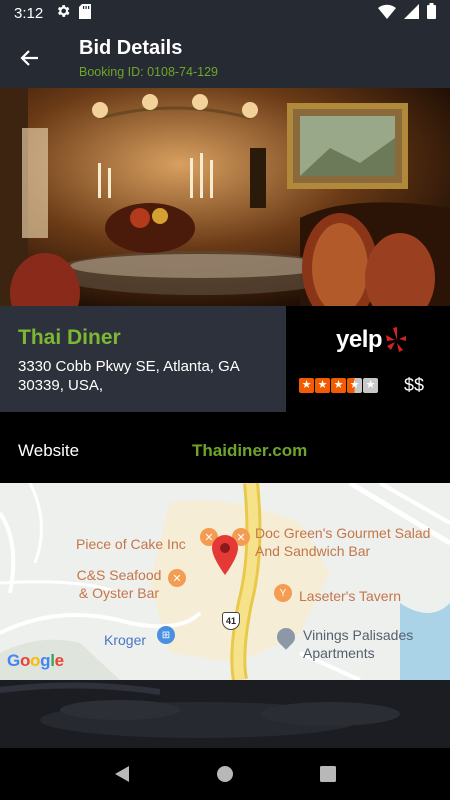  Describe the element at coordinates (166, 635) in the screenshot. I see `shopping-cart-icon: ⊞` at that location.